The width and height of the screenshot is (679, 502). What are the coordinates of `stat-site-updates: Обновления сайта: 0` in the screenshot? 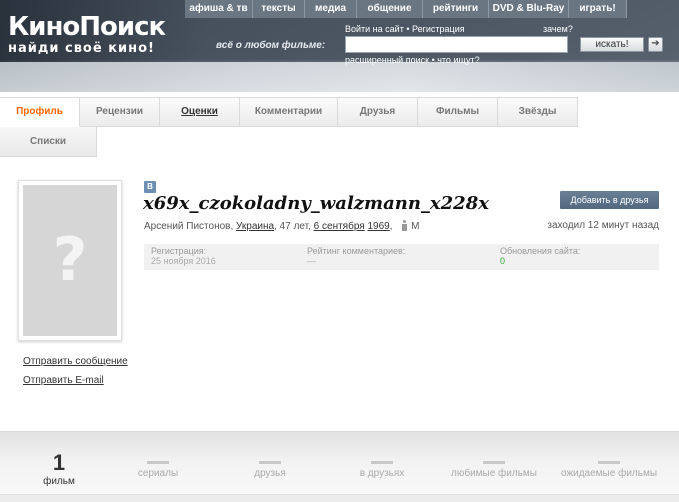 It's located at (540, 256).